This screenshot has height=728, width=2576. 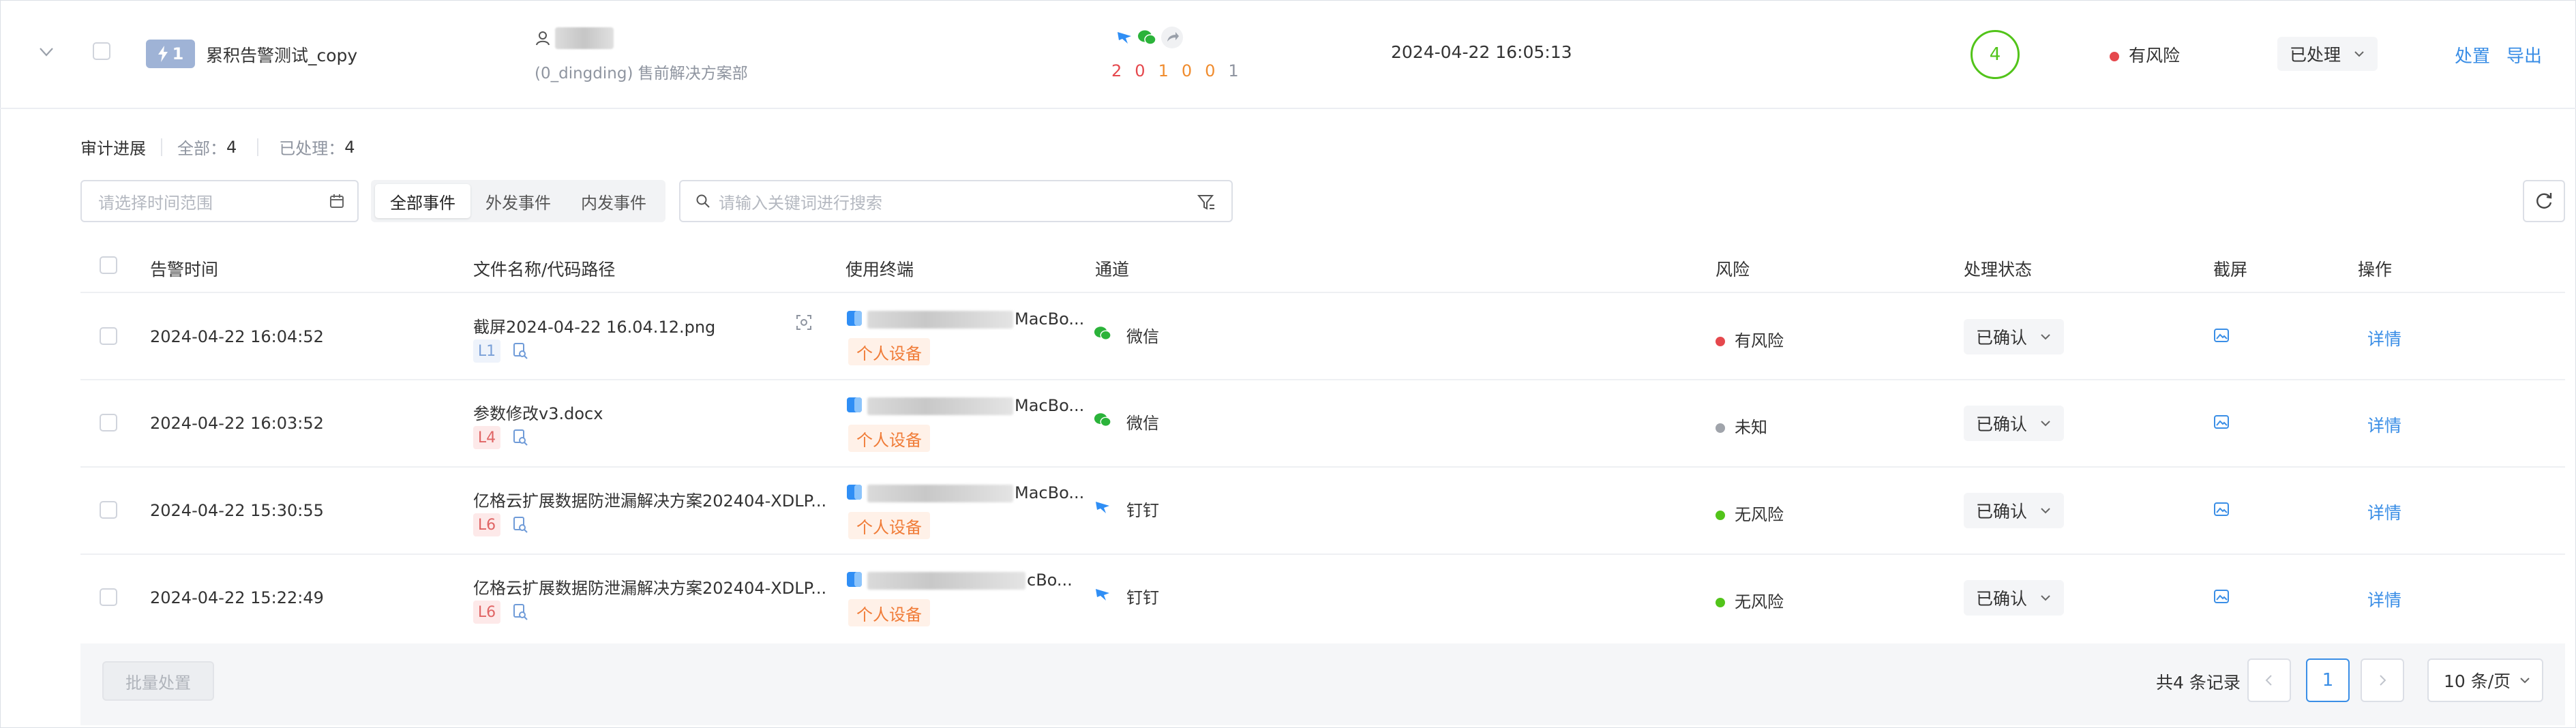 What do you see at coordinates (594, 325) in the screenshot?
I see `row-file-name: 截屏2024-04-22 16.04.12.png` at bounding box center [594, 325].